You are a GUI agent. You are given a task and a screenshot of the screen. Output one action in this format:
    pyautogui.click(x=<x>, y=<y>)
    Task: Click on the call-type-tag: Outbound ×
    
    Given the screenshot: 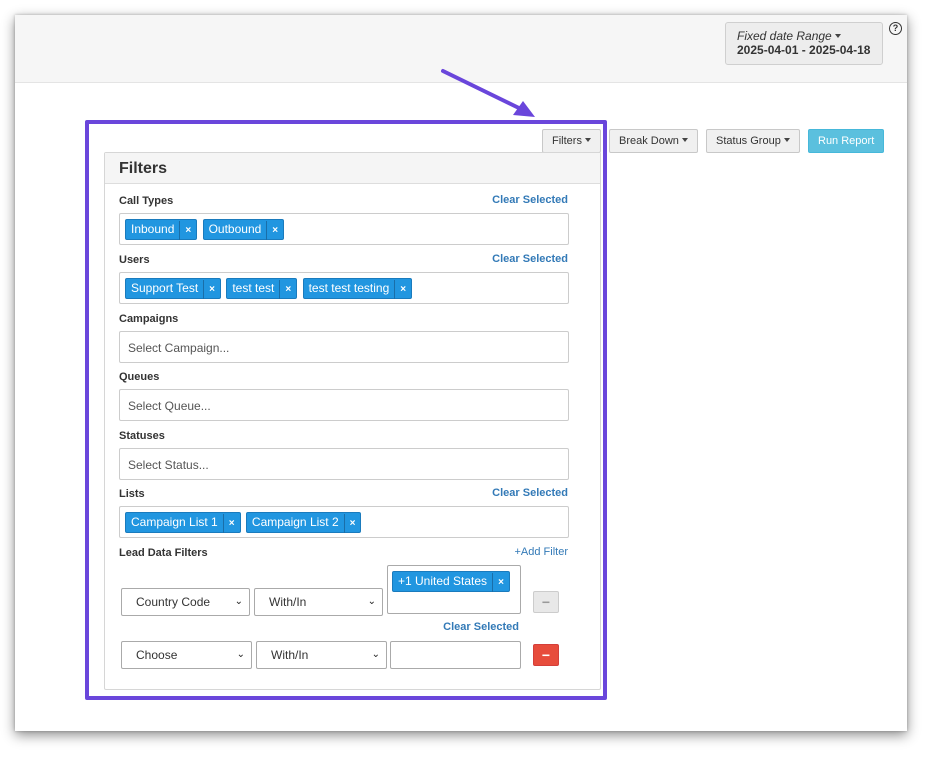 What is the action you would take?
    pyautogui.click(x=243, y=229)
    